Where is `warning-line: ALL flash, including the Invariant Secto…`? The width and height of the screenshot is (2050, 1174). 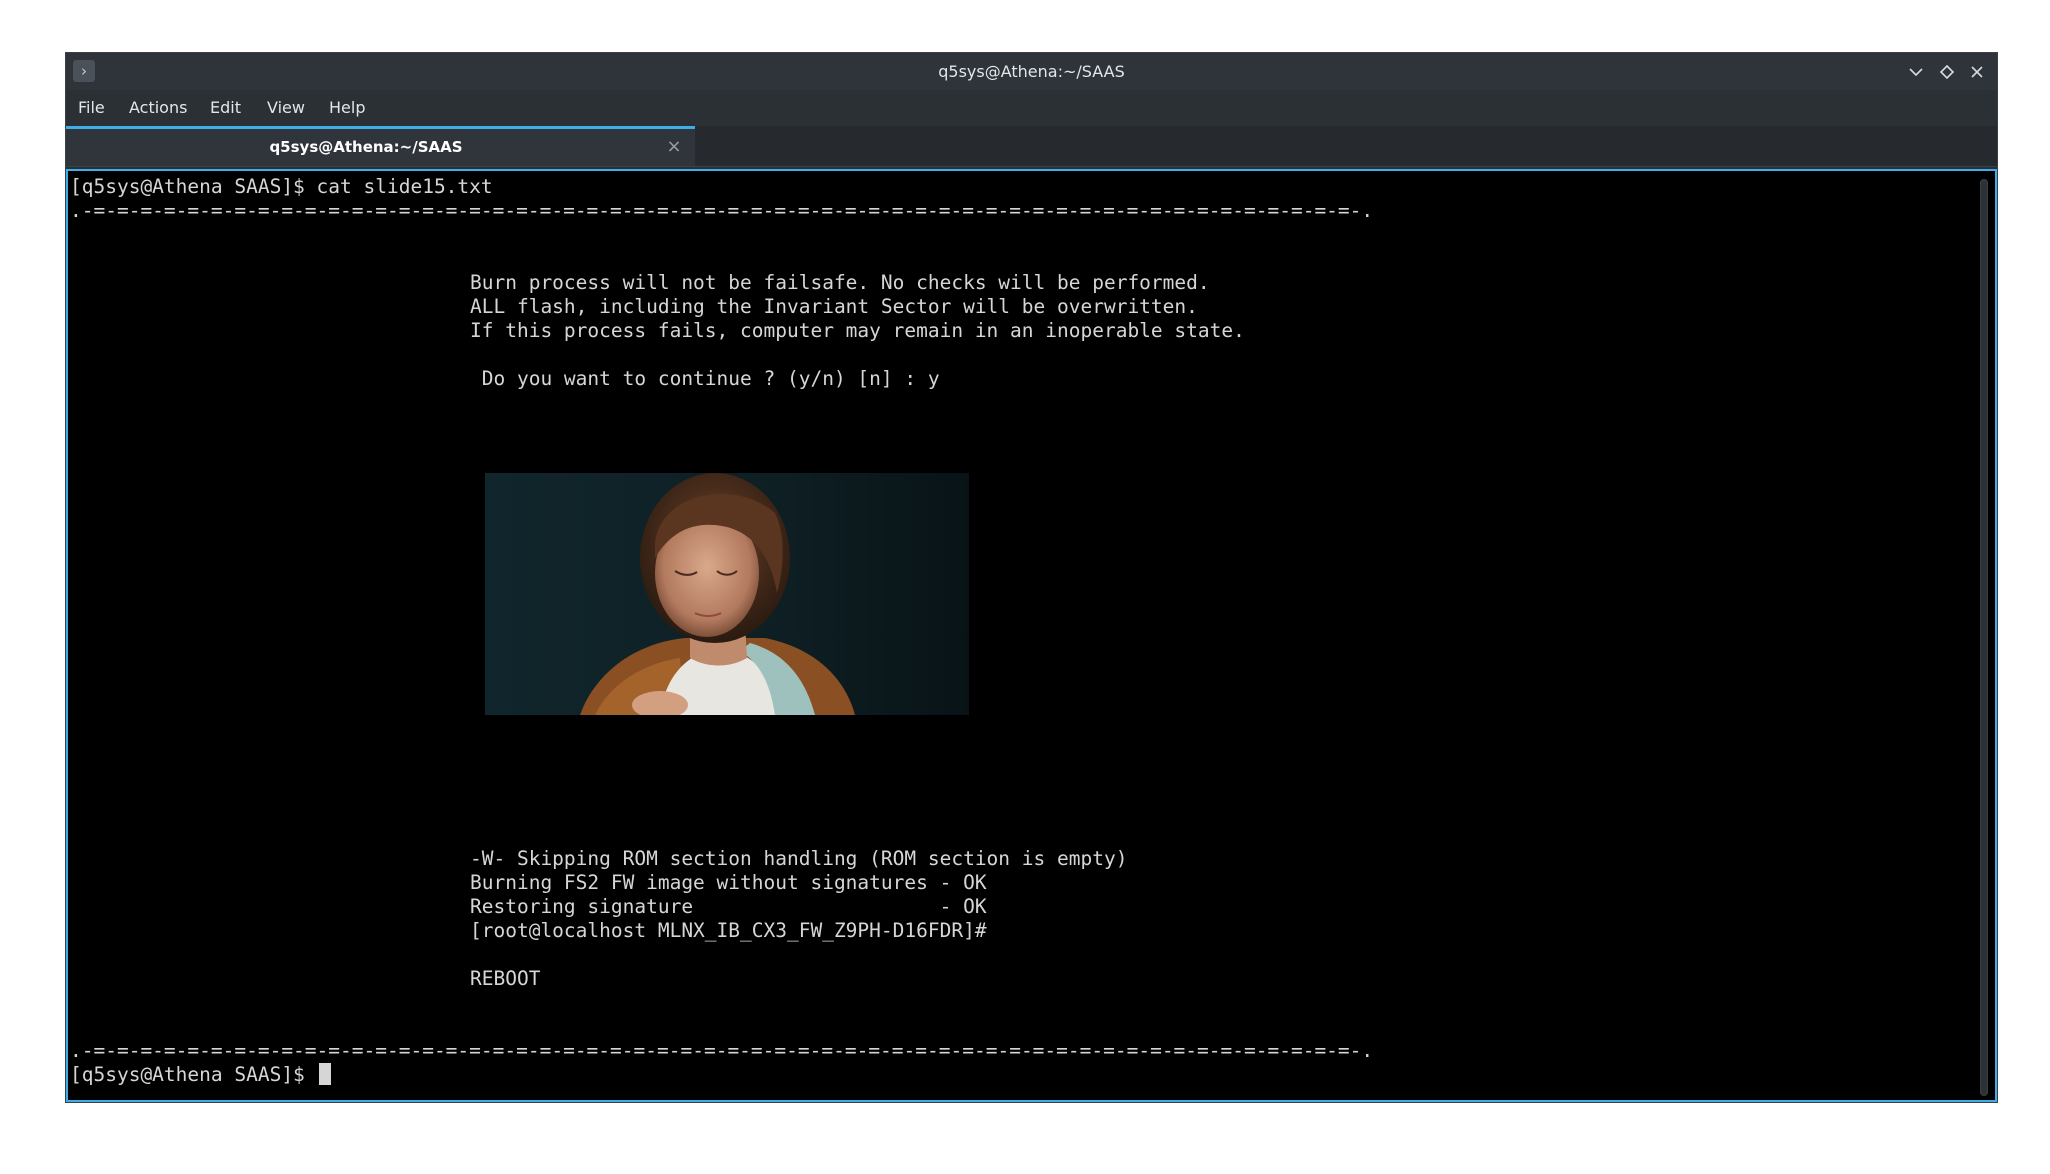 warning-line: ALL flash, including the Invariant Secto… is located at coordinates (834, 306).